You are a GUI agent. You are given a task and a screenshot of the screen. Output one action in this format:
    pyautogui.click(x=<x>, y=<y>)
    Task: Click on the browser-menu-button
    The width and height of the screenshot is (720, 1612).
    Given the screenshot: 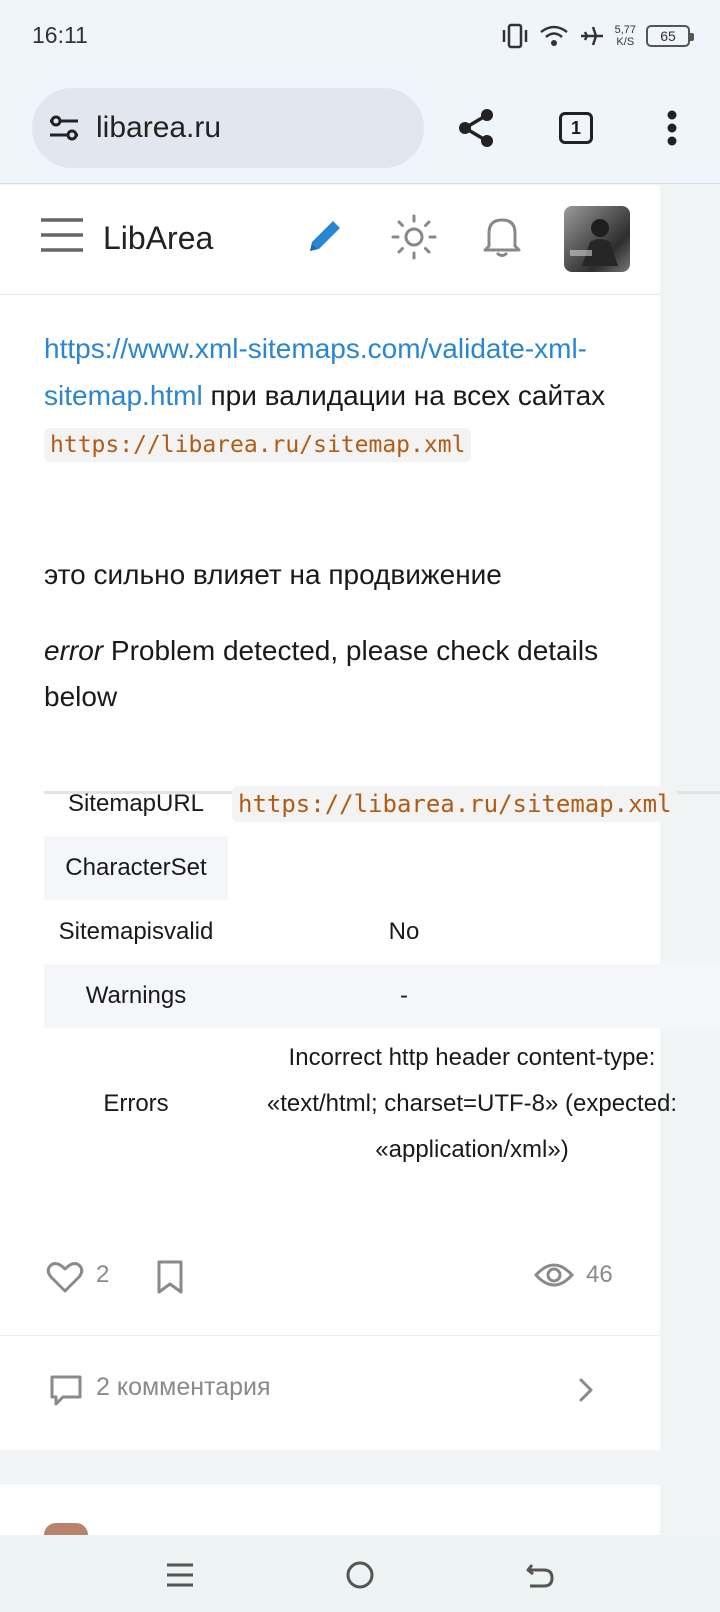 What is the action you would take?
    pyautogui.click(x=672, y=128)
    